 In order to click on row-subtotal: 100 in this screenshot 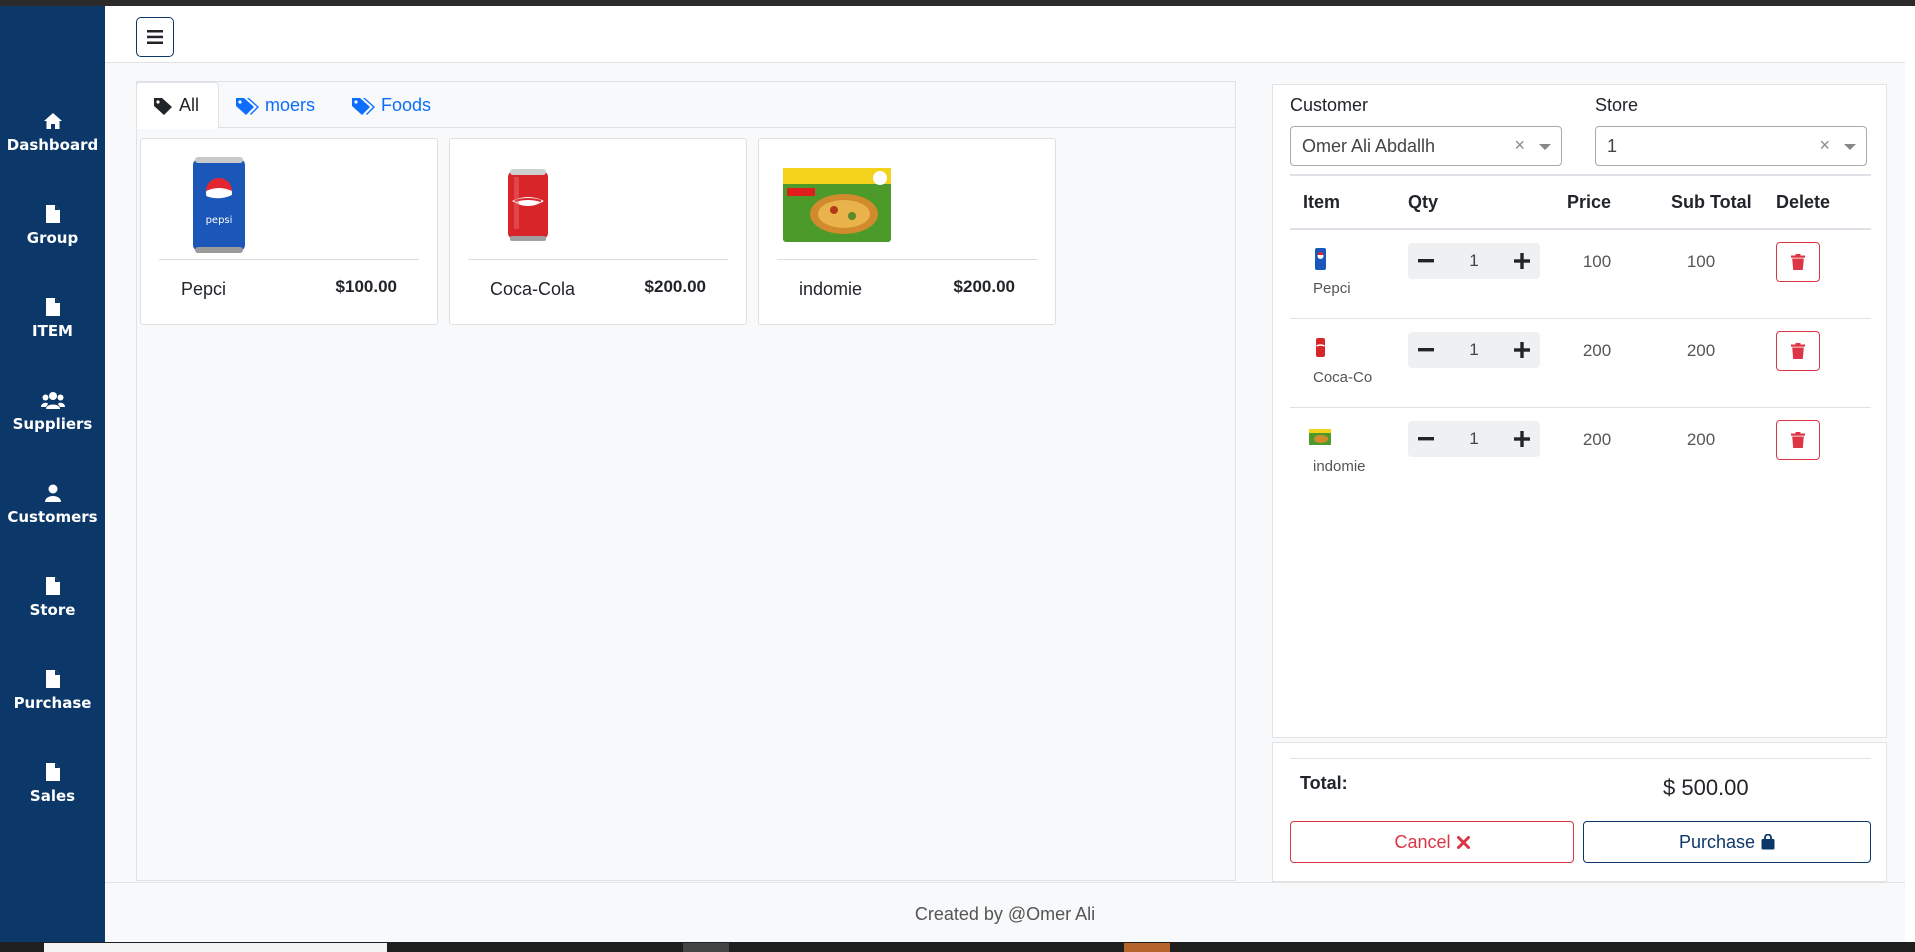, I will do `click(1701, 261)`.